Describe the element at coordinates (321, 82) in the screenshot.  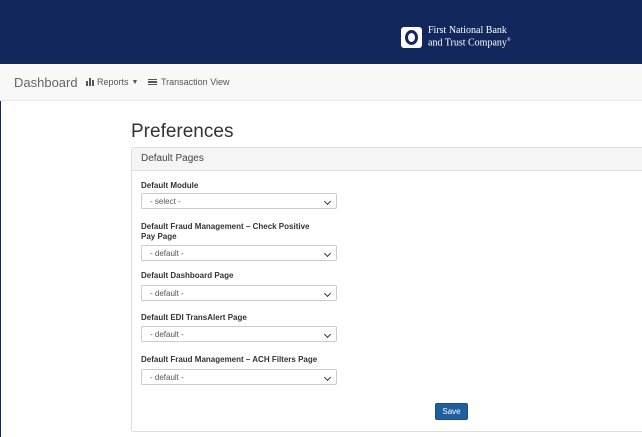
I see `main-navbar: Dashboard Reports ▼ Transaction View` at that location.